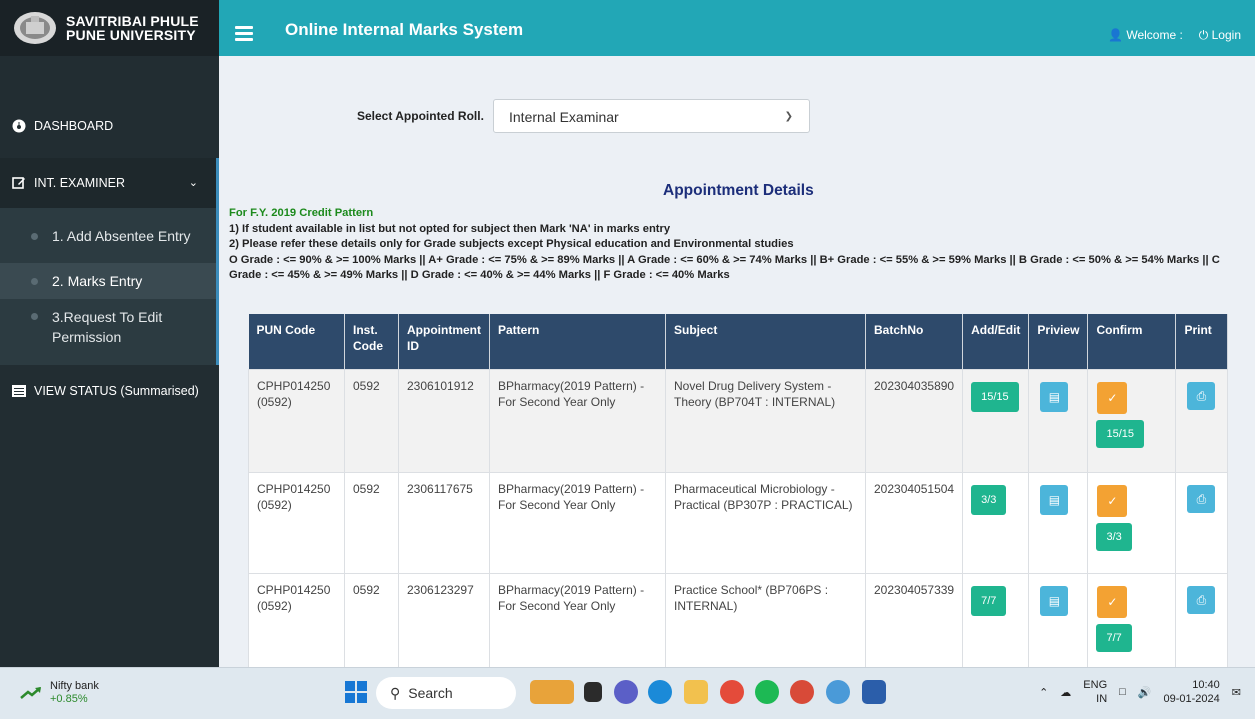 The height and width of the screenshot is (719, 1255). I want to click on cell-confirm: ✓ 3/3, so click(1132, 522).